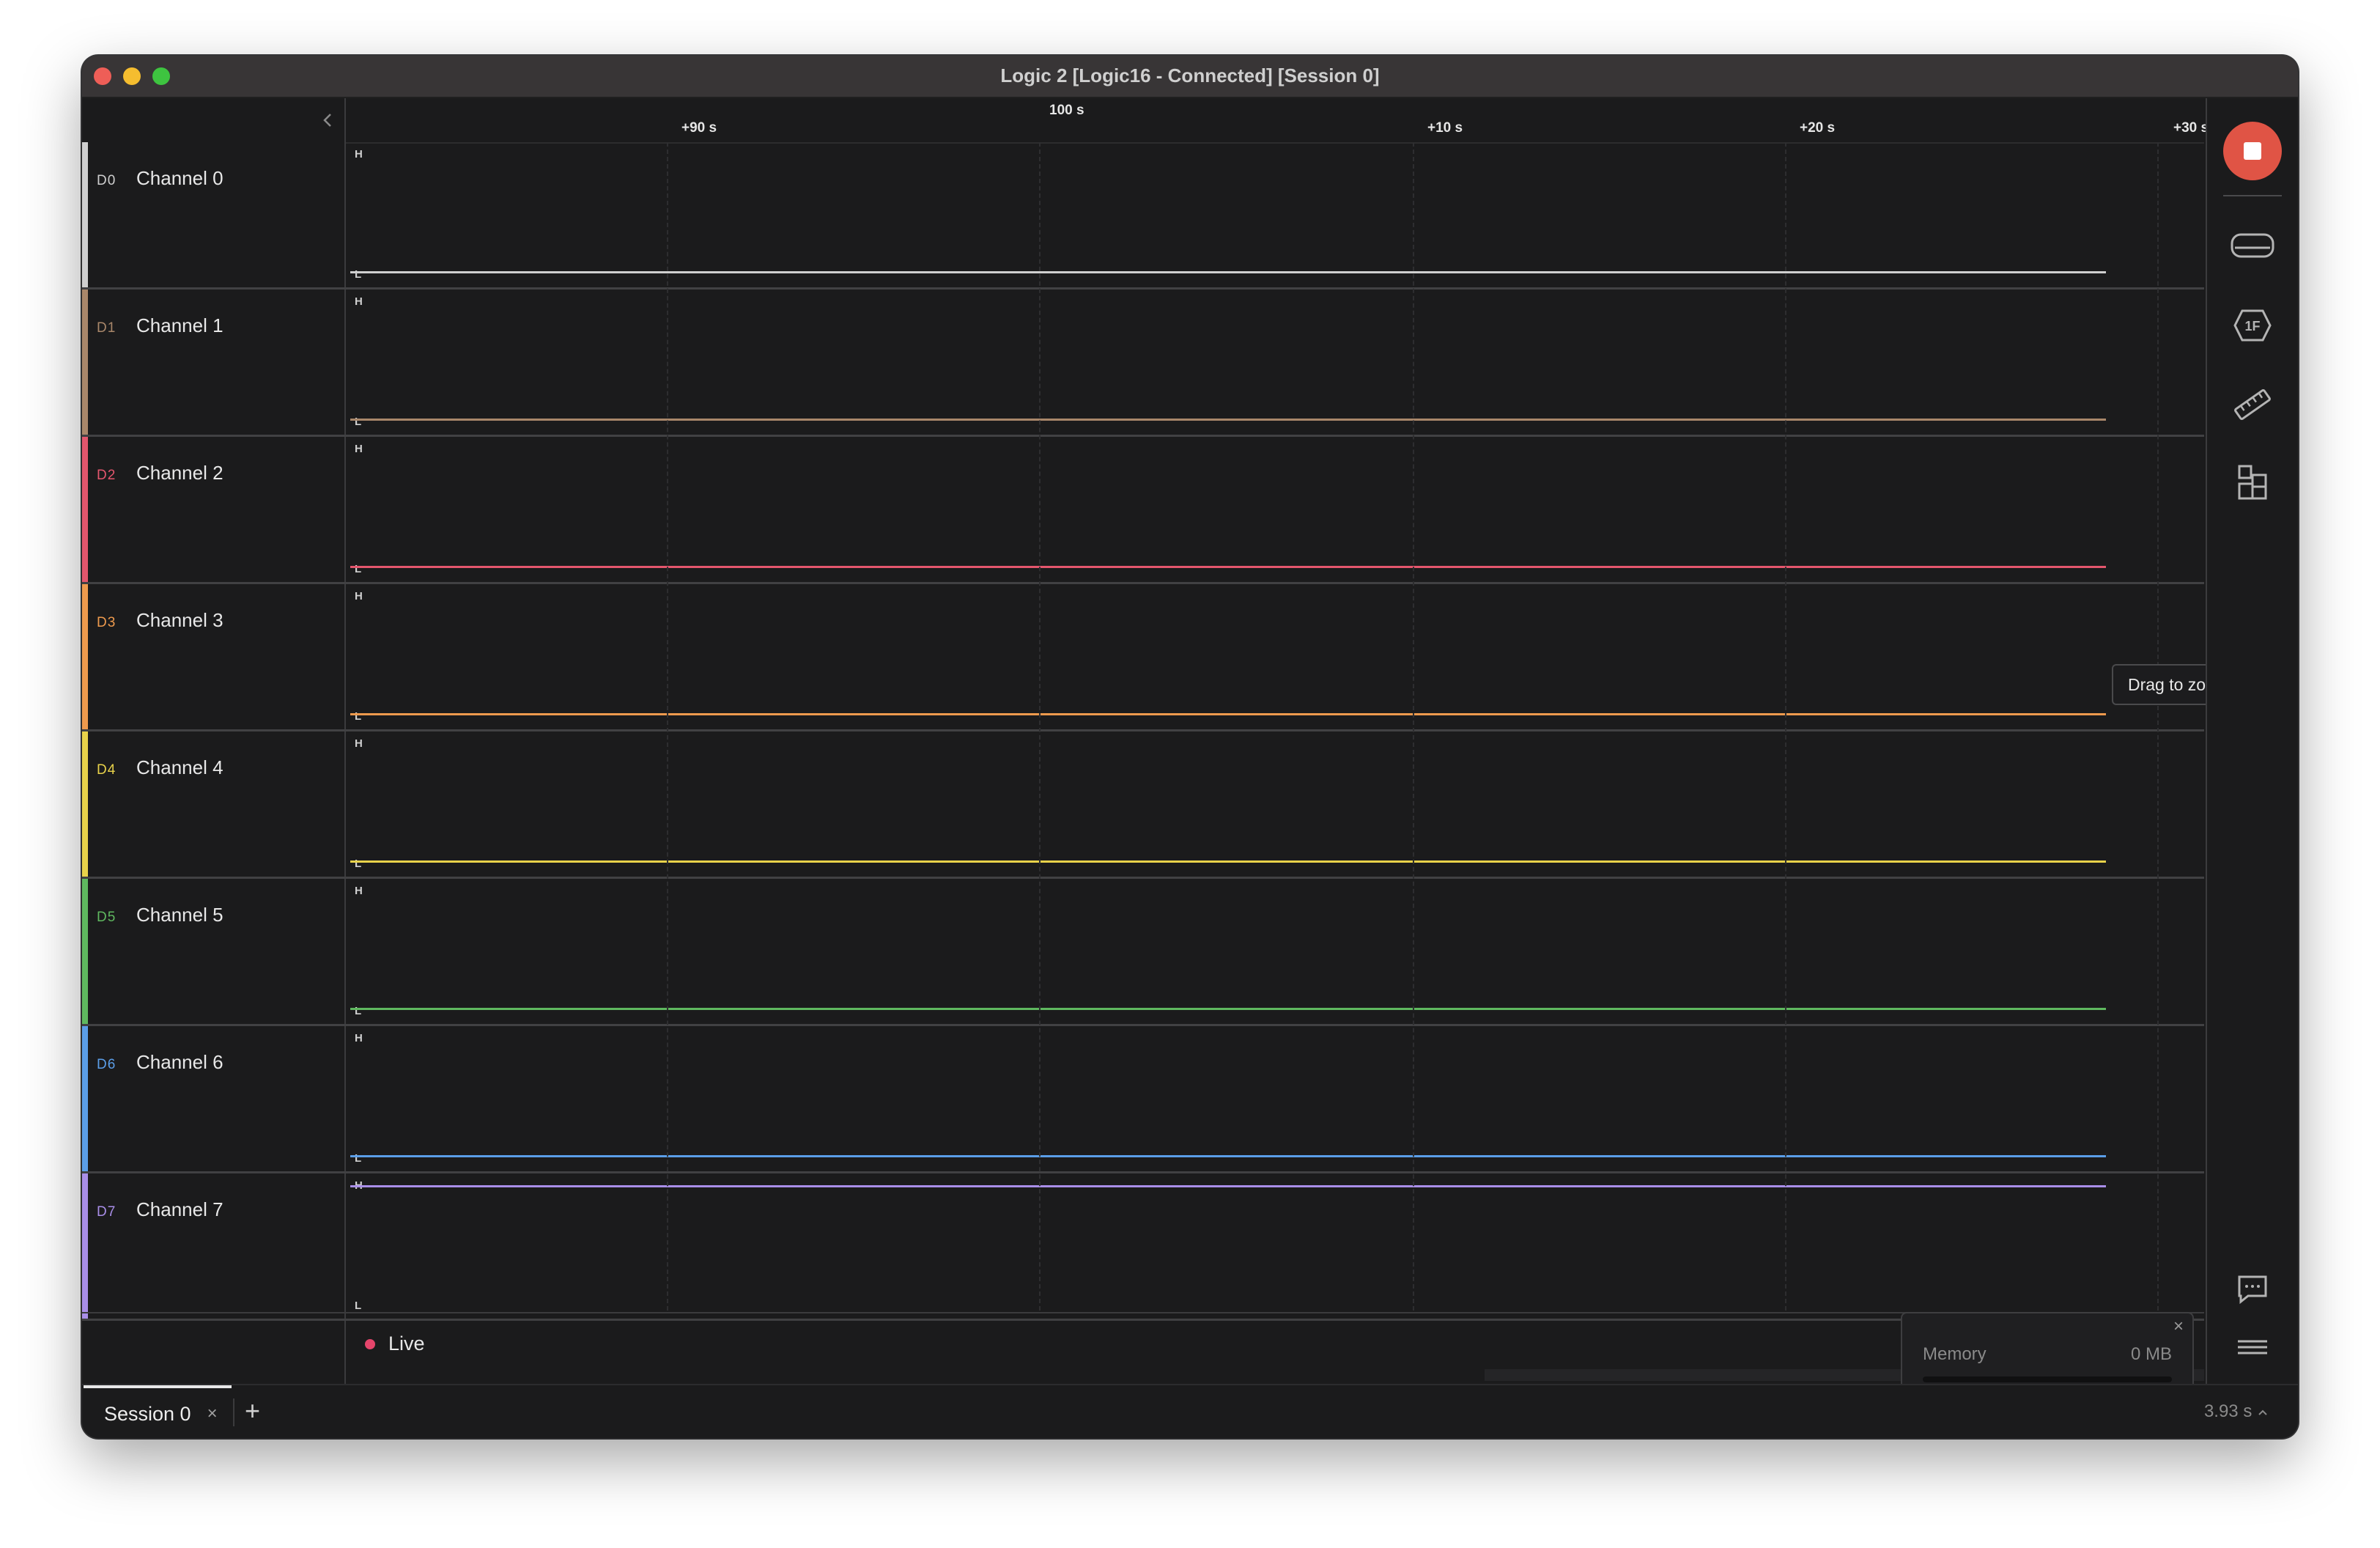 The image size is (2380, 1548). What do you see at coordinates (699, 128) in the screenshot?
I see `ruler-tick-label: +90 s` at bounding box center [699, 128].